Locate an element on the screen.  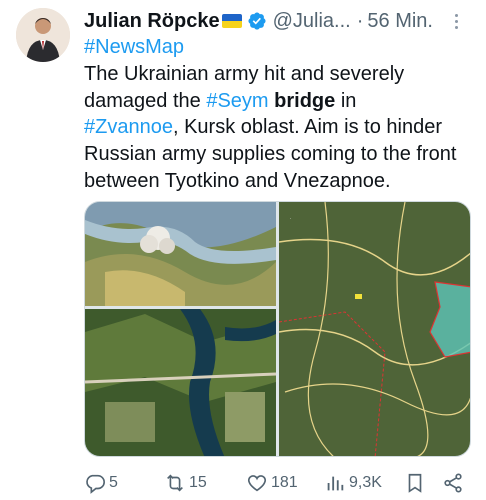
share-button is located at coordinates (453, 483).